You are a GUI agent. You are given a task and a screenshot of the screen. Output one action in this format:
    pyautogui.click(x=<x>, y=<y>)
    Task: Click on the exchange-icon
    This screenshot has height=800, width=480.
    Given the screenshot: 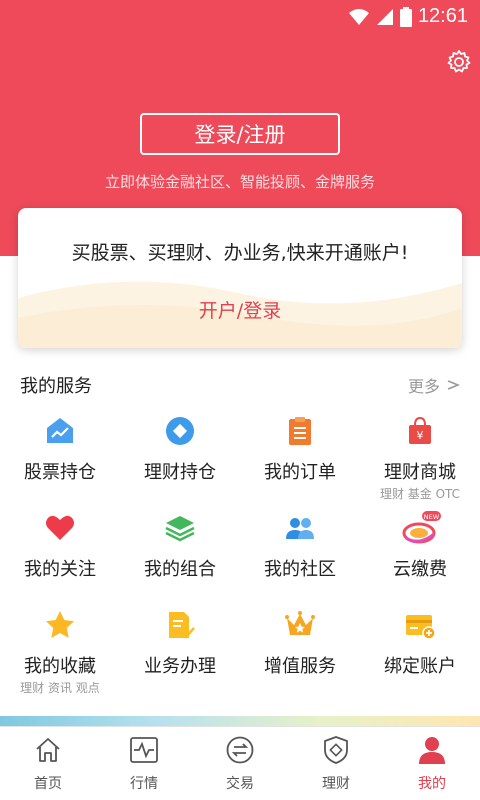 What is the action you would take?
    pyautogui.click(x=240, y=750)
    